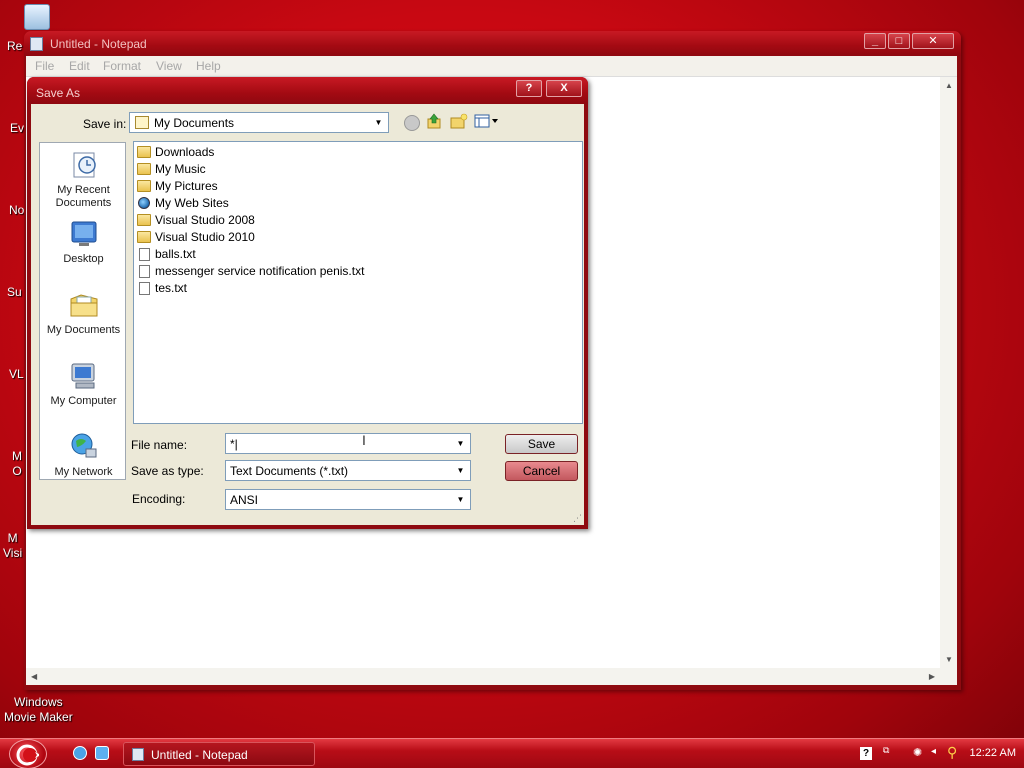 This screenshot has height=768, width=1024. What do you see at coordinates (44, 66) in the screenshot?
I see `menu-file: File` at bounding box center [44, 66].